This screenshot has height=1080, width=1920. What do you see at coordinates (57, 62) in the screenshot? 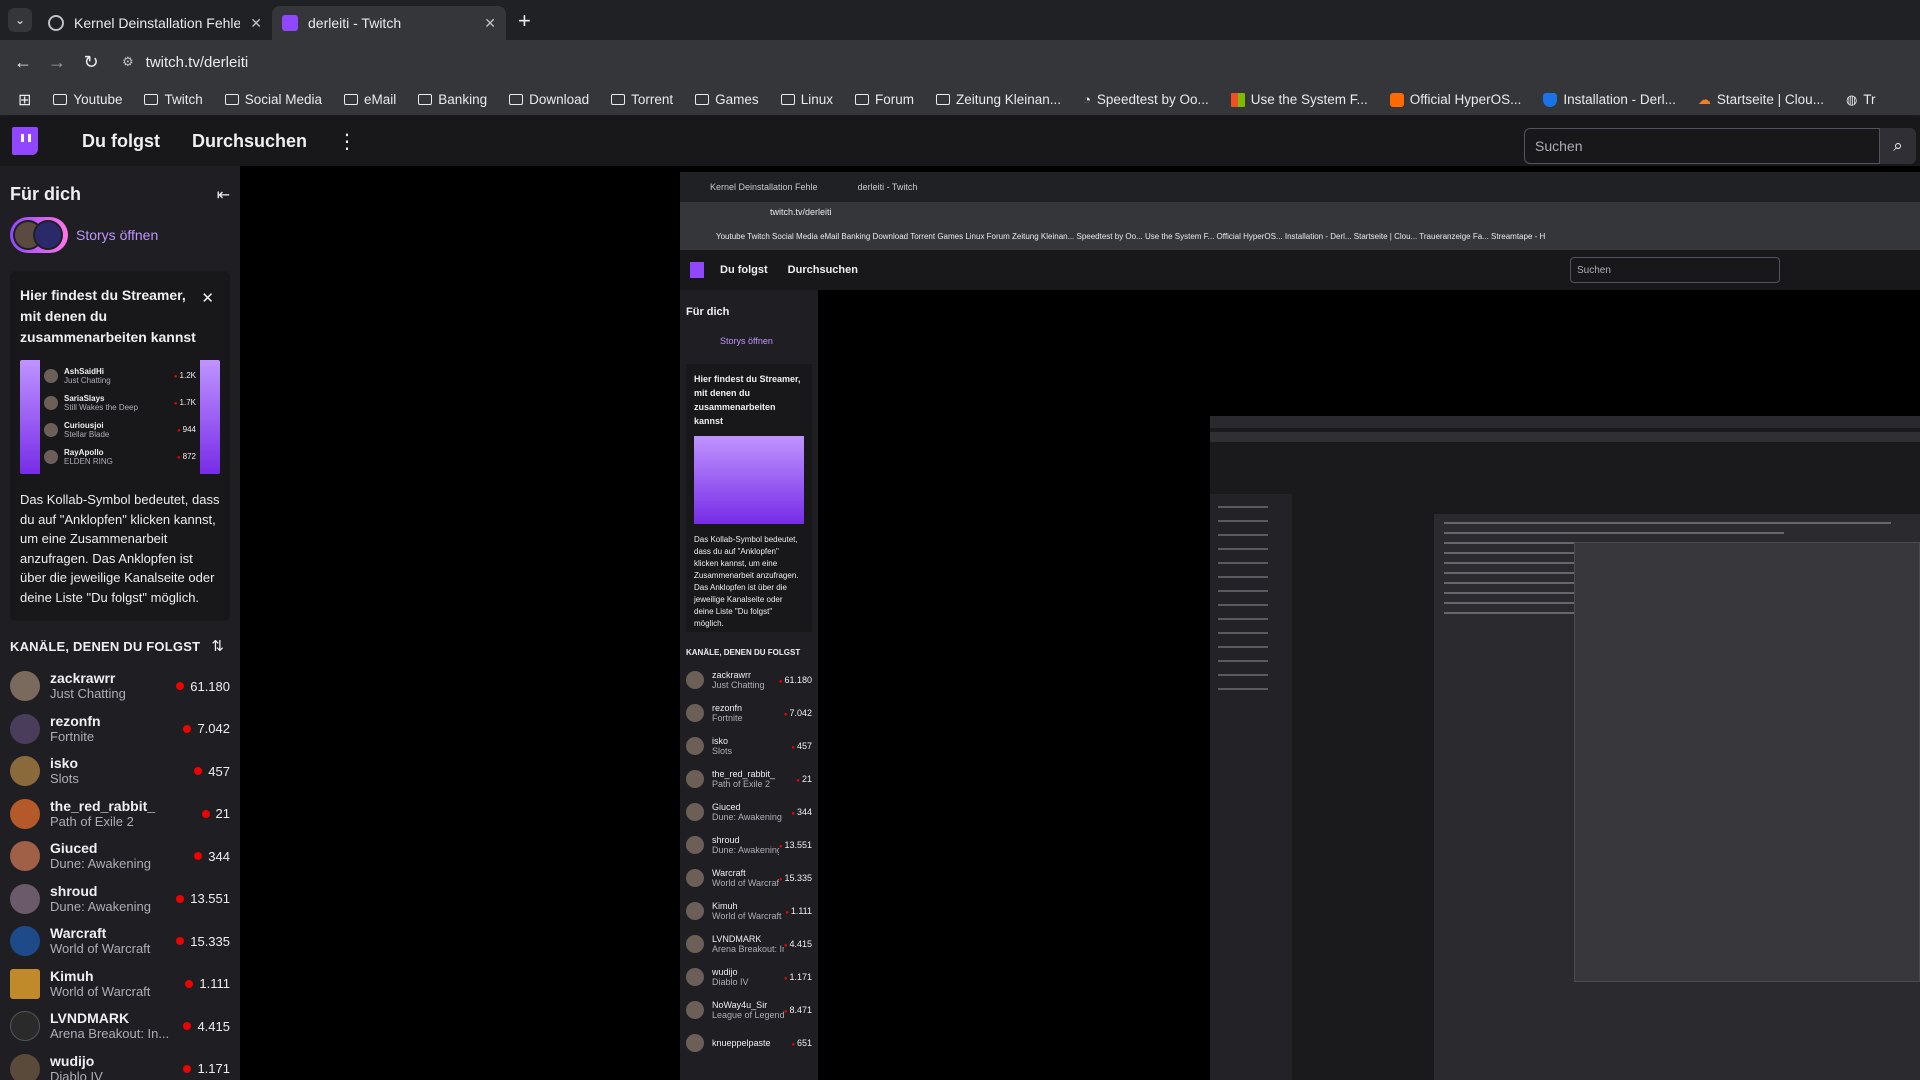
I see `forward-arrow-icon: →` at bounding box center [57, 62].